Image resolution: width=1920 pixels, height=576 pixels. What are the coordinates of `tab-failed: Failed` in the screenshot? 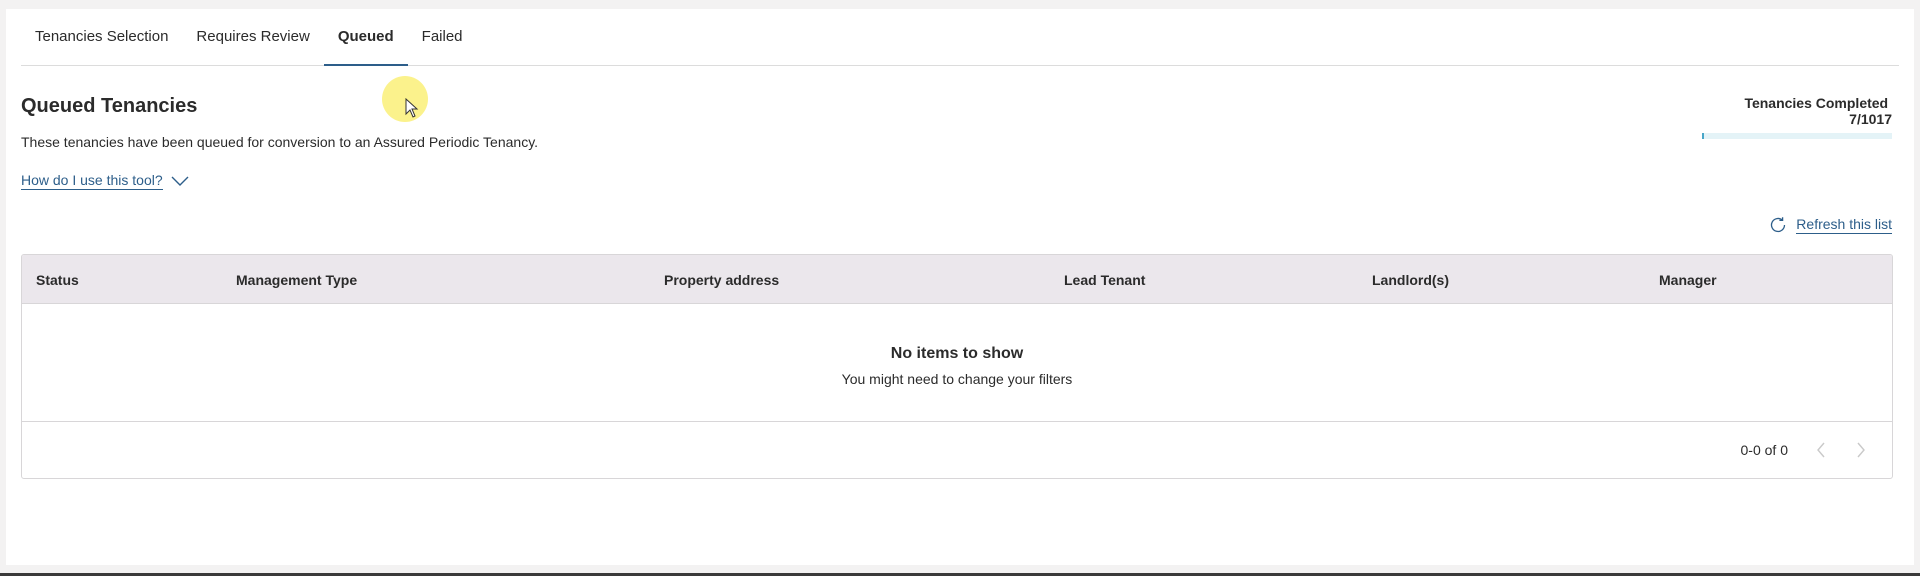 It's located at (442, 36).